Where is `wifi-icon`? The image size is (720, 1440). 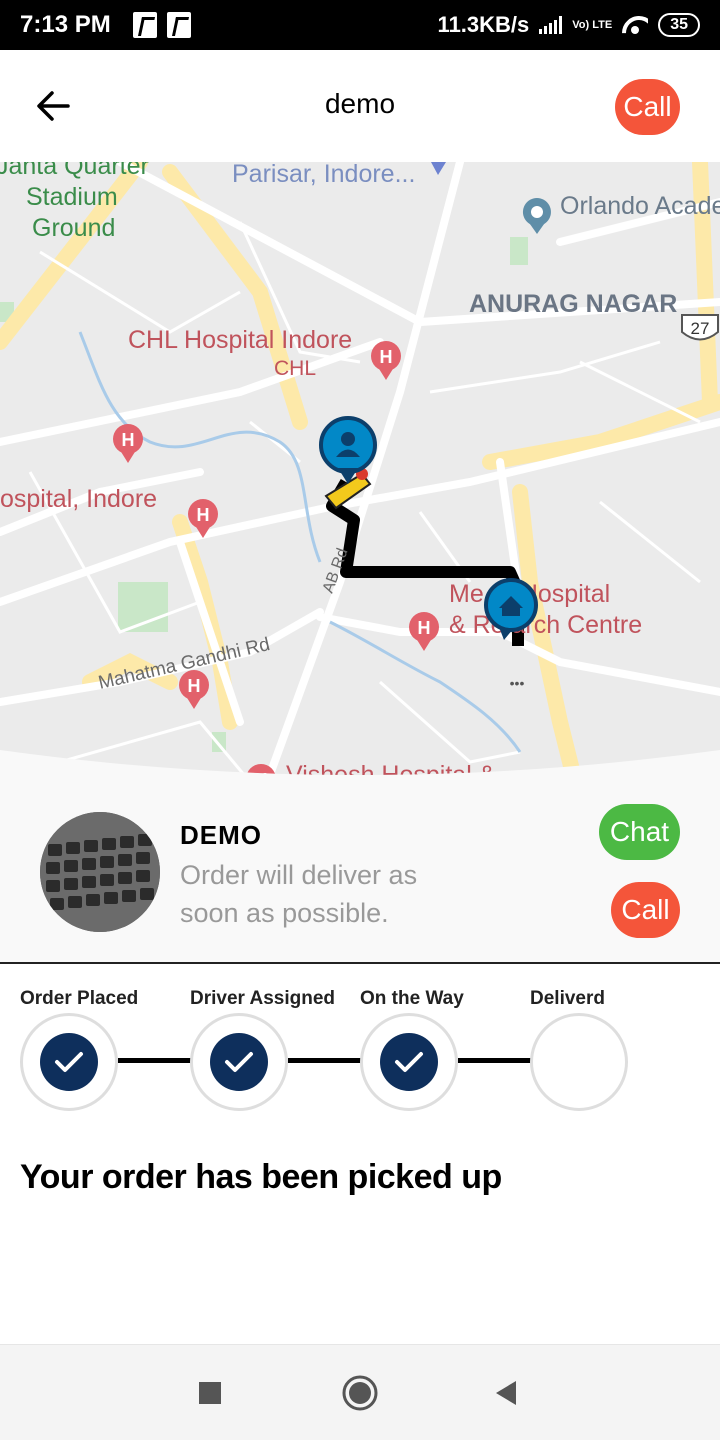
wifi-icon is located at coordinates (635, 25).